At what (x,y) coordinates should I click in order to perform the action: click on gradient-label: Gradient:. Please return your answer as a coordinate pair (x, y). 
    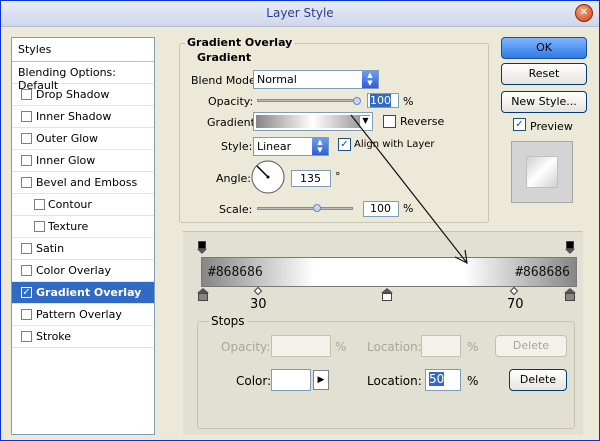
    Looking at the image, I should click on (233, 122).